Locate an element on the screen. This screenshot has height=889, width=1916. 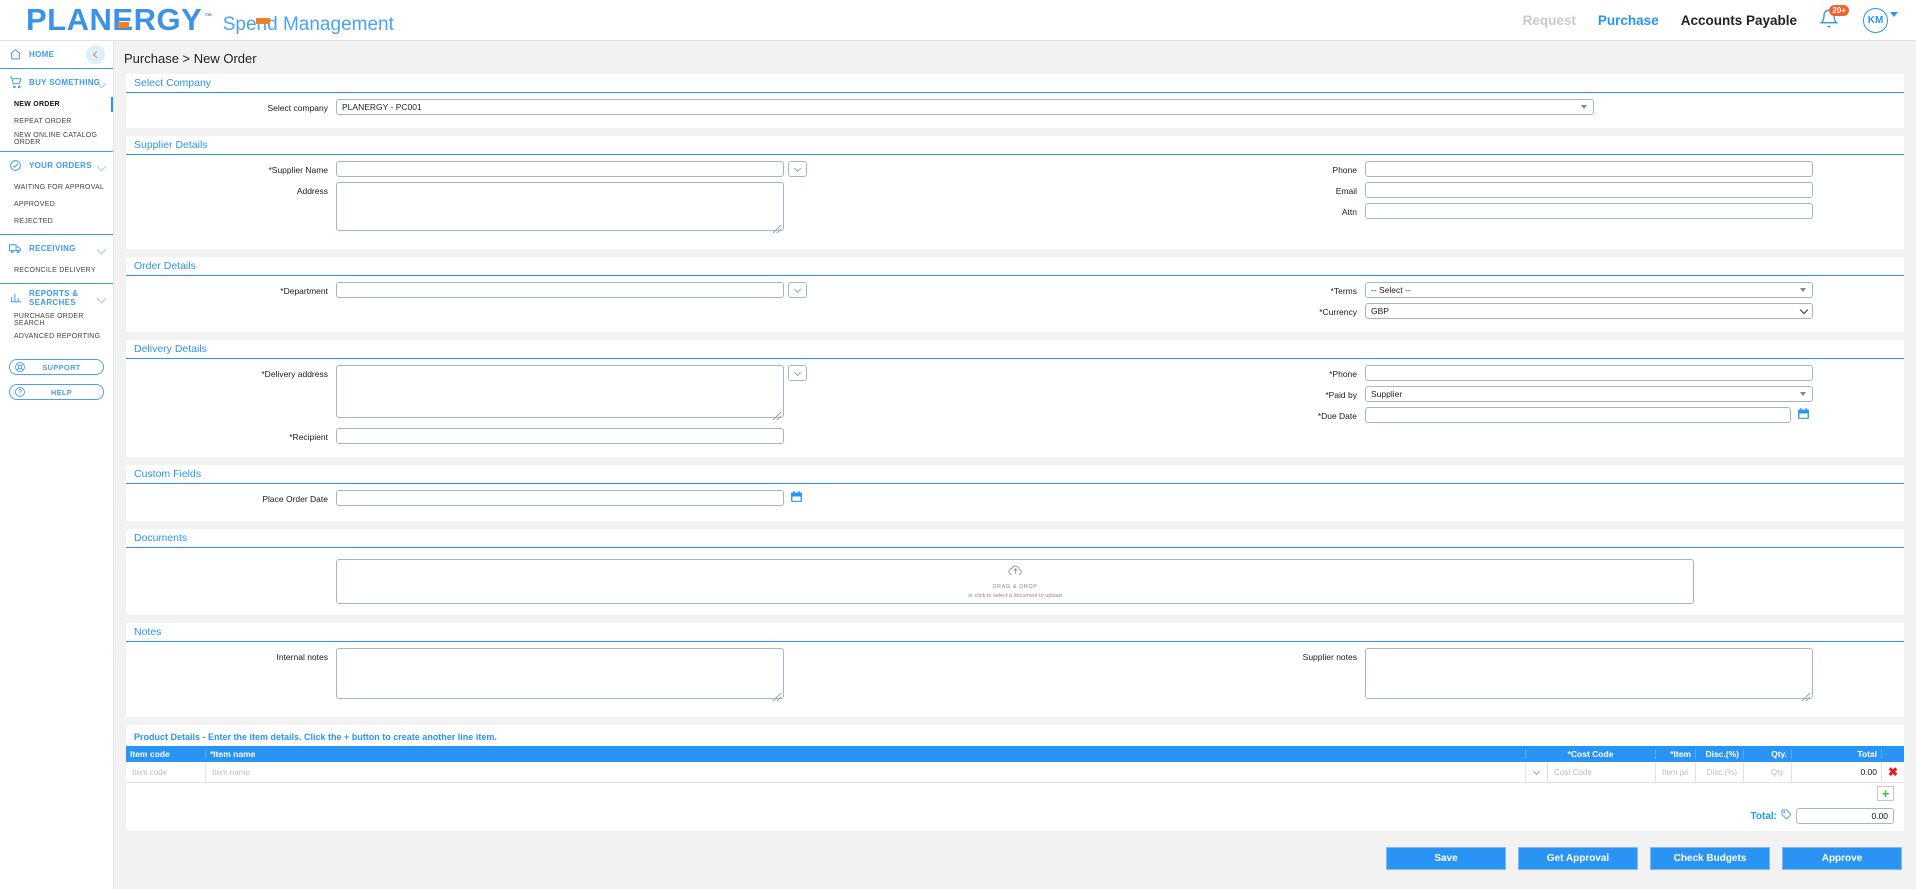
cost-code-input is located at coordinates (1601, 772).